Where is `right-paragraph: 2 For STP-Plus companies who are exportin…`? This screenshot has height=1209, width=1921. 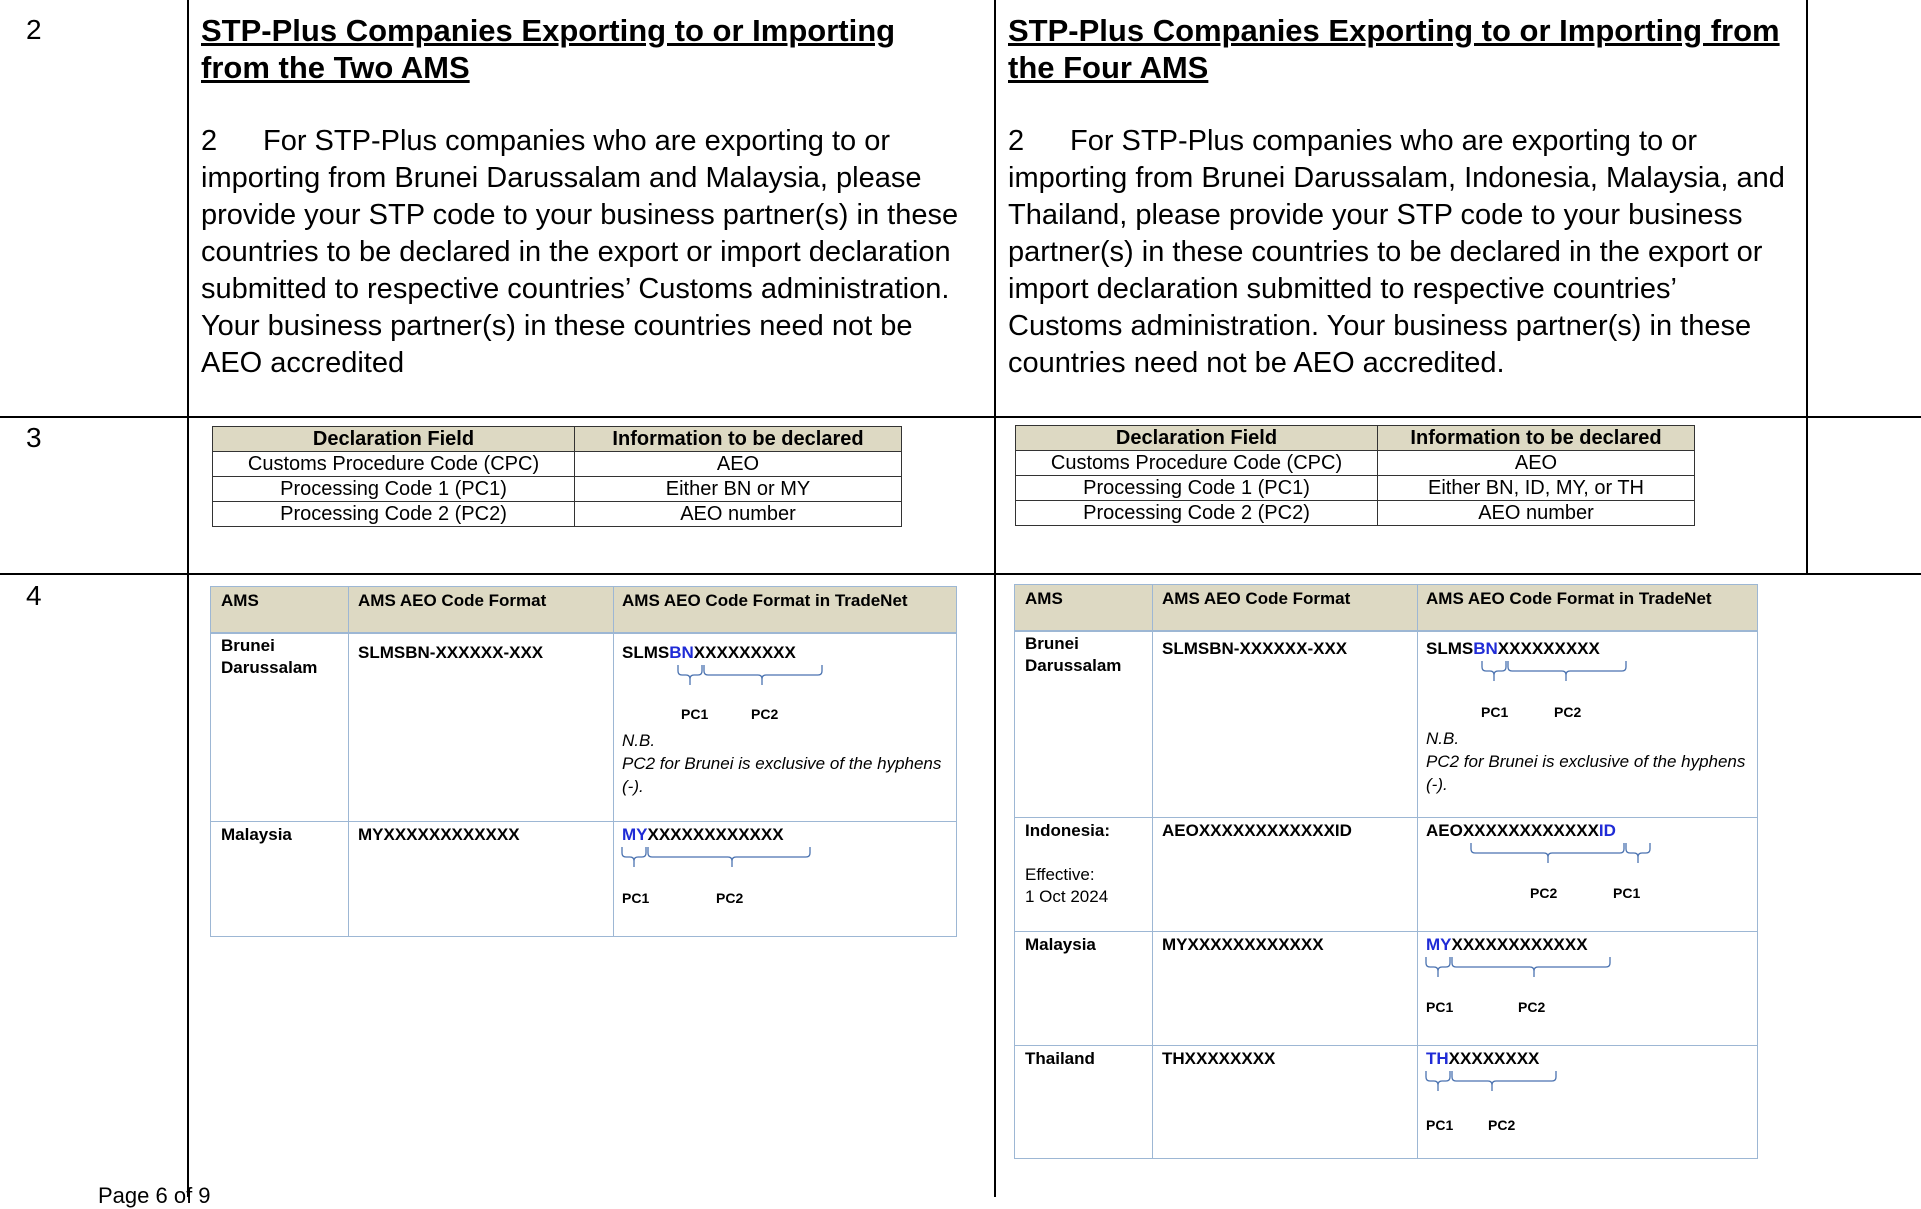 right-paragraph: 2 For STP-Plus companies who are exportin… is located at coordinates (1398, 252).